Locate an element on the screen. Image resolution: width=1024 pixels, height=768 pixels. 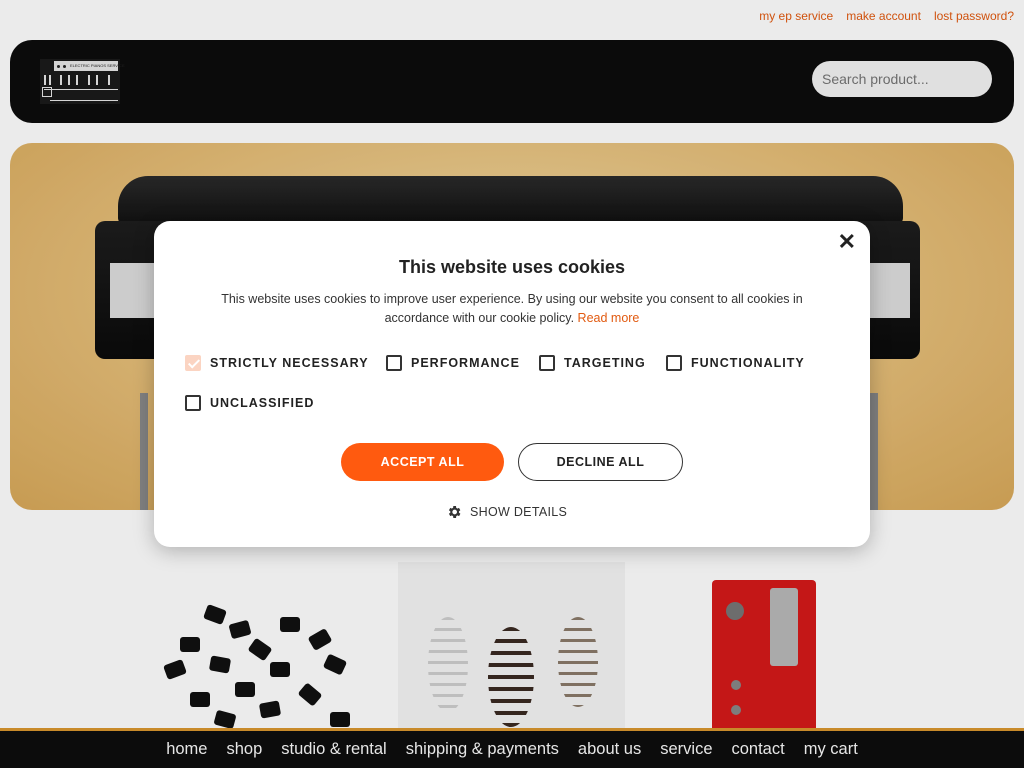
checkbox-label: FUNCTIONALITY is located at coordinates (748, 363).